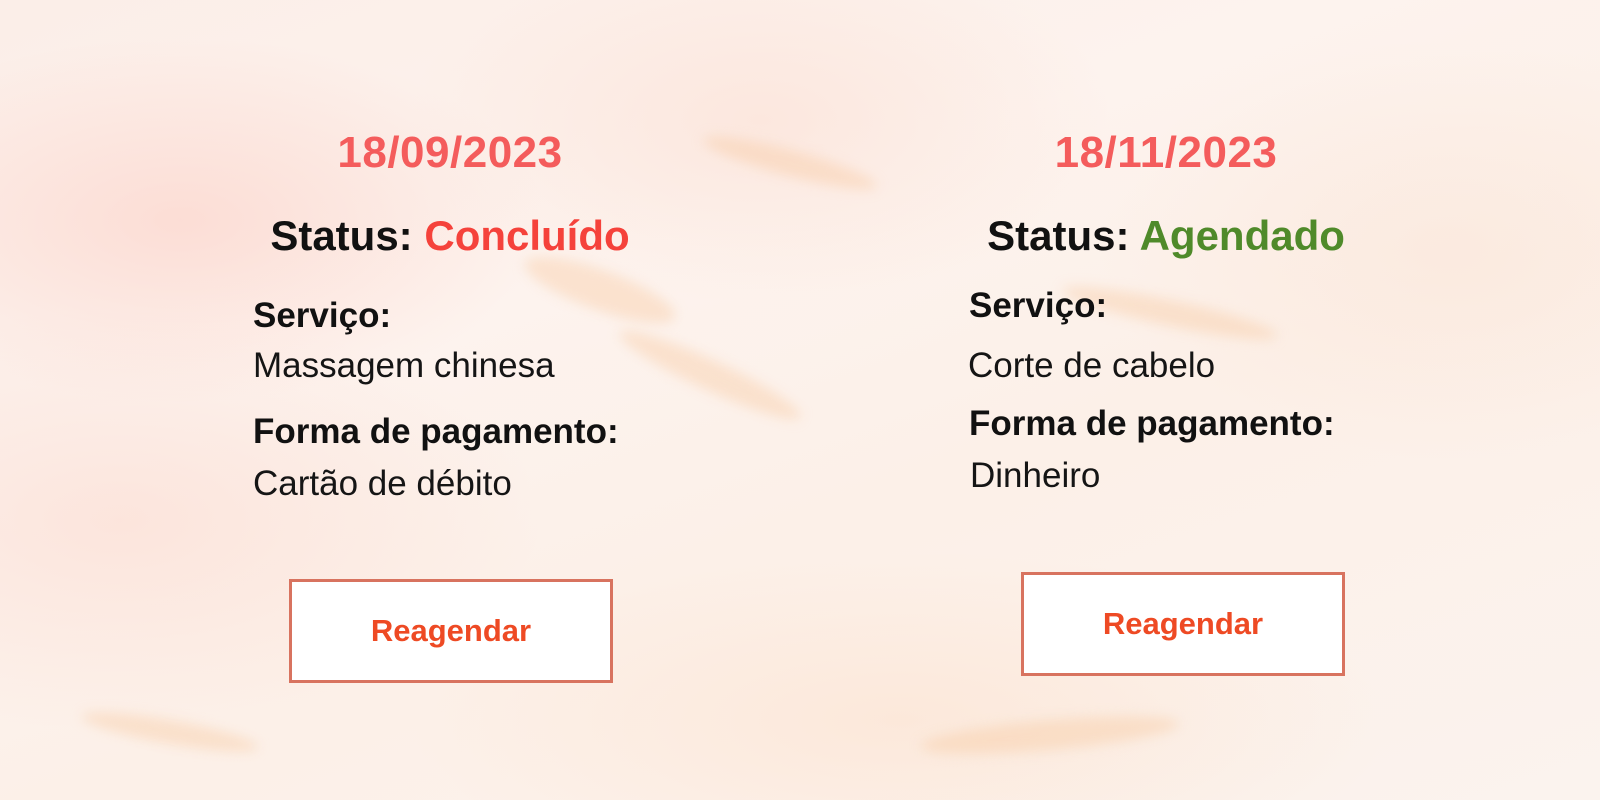  What do you see at coordinates (1166, 152) in the screenshot?
I see `appointment-date: 18/11/2023` at bounding box center [1166, 152].